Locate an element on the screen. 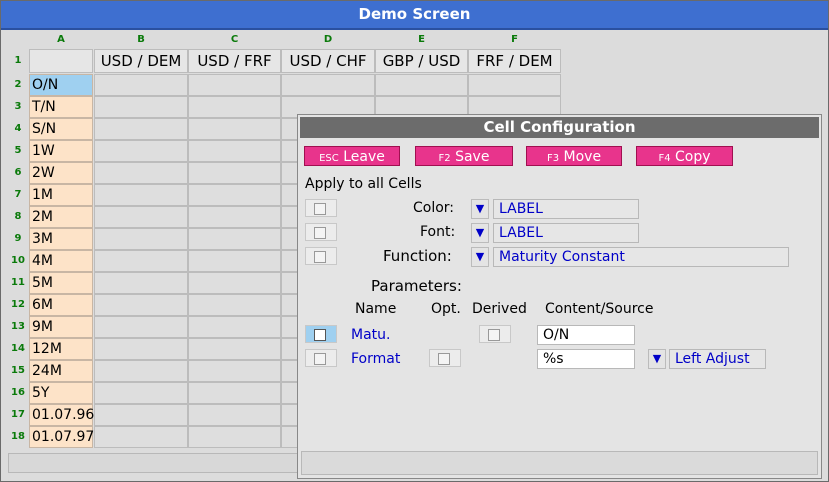  apply-function-checkbox is located at coordinates (321, 256).